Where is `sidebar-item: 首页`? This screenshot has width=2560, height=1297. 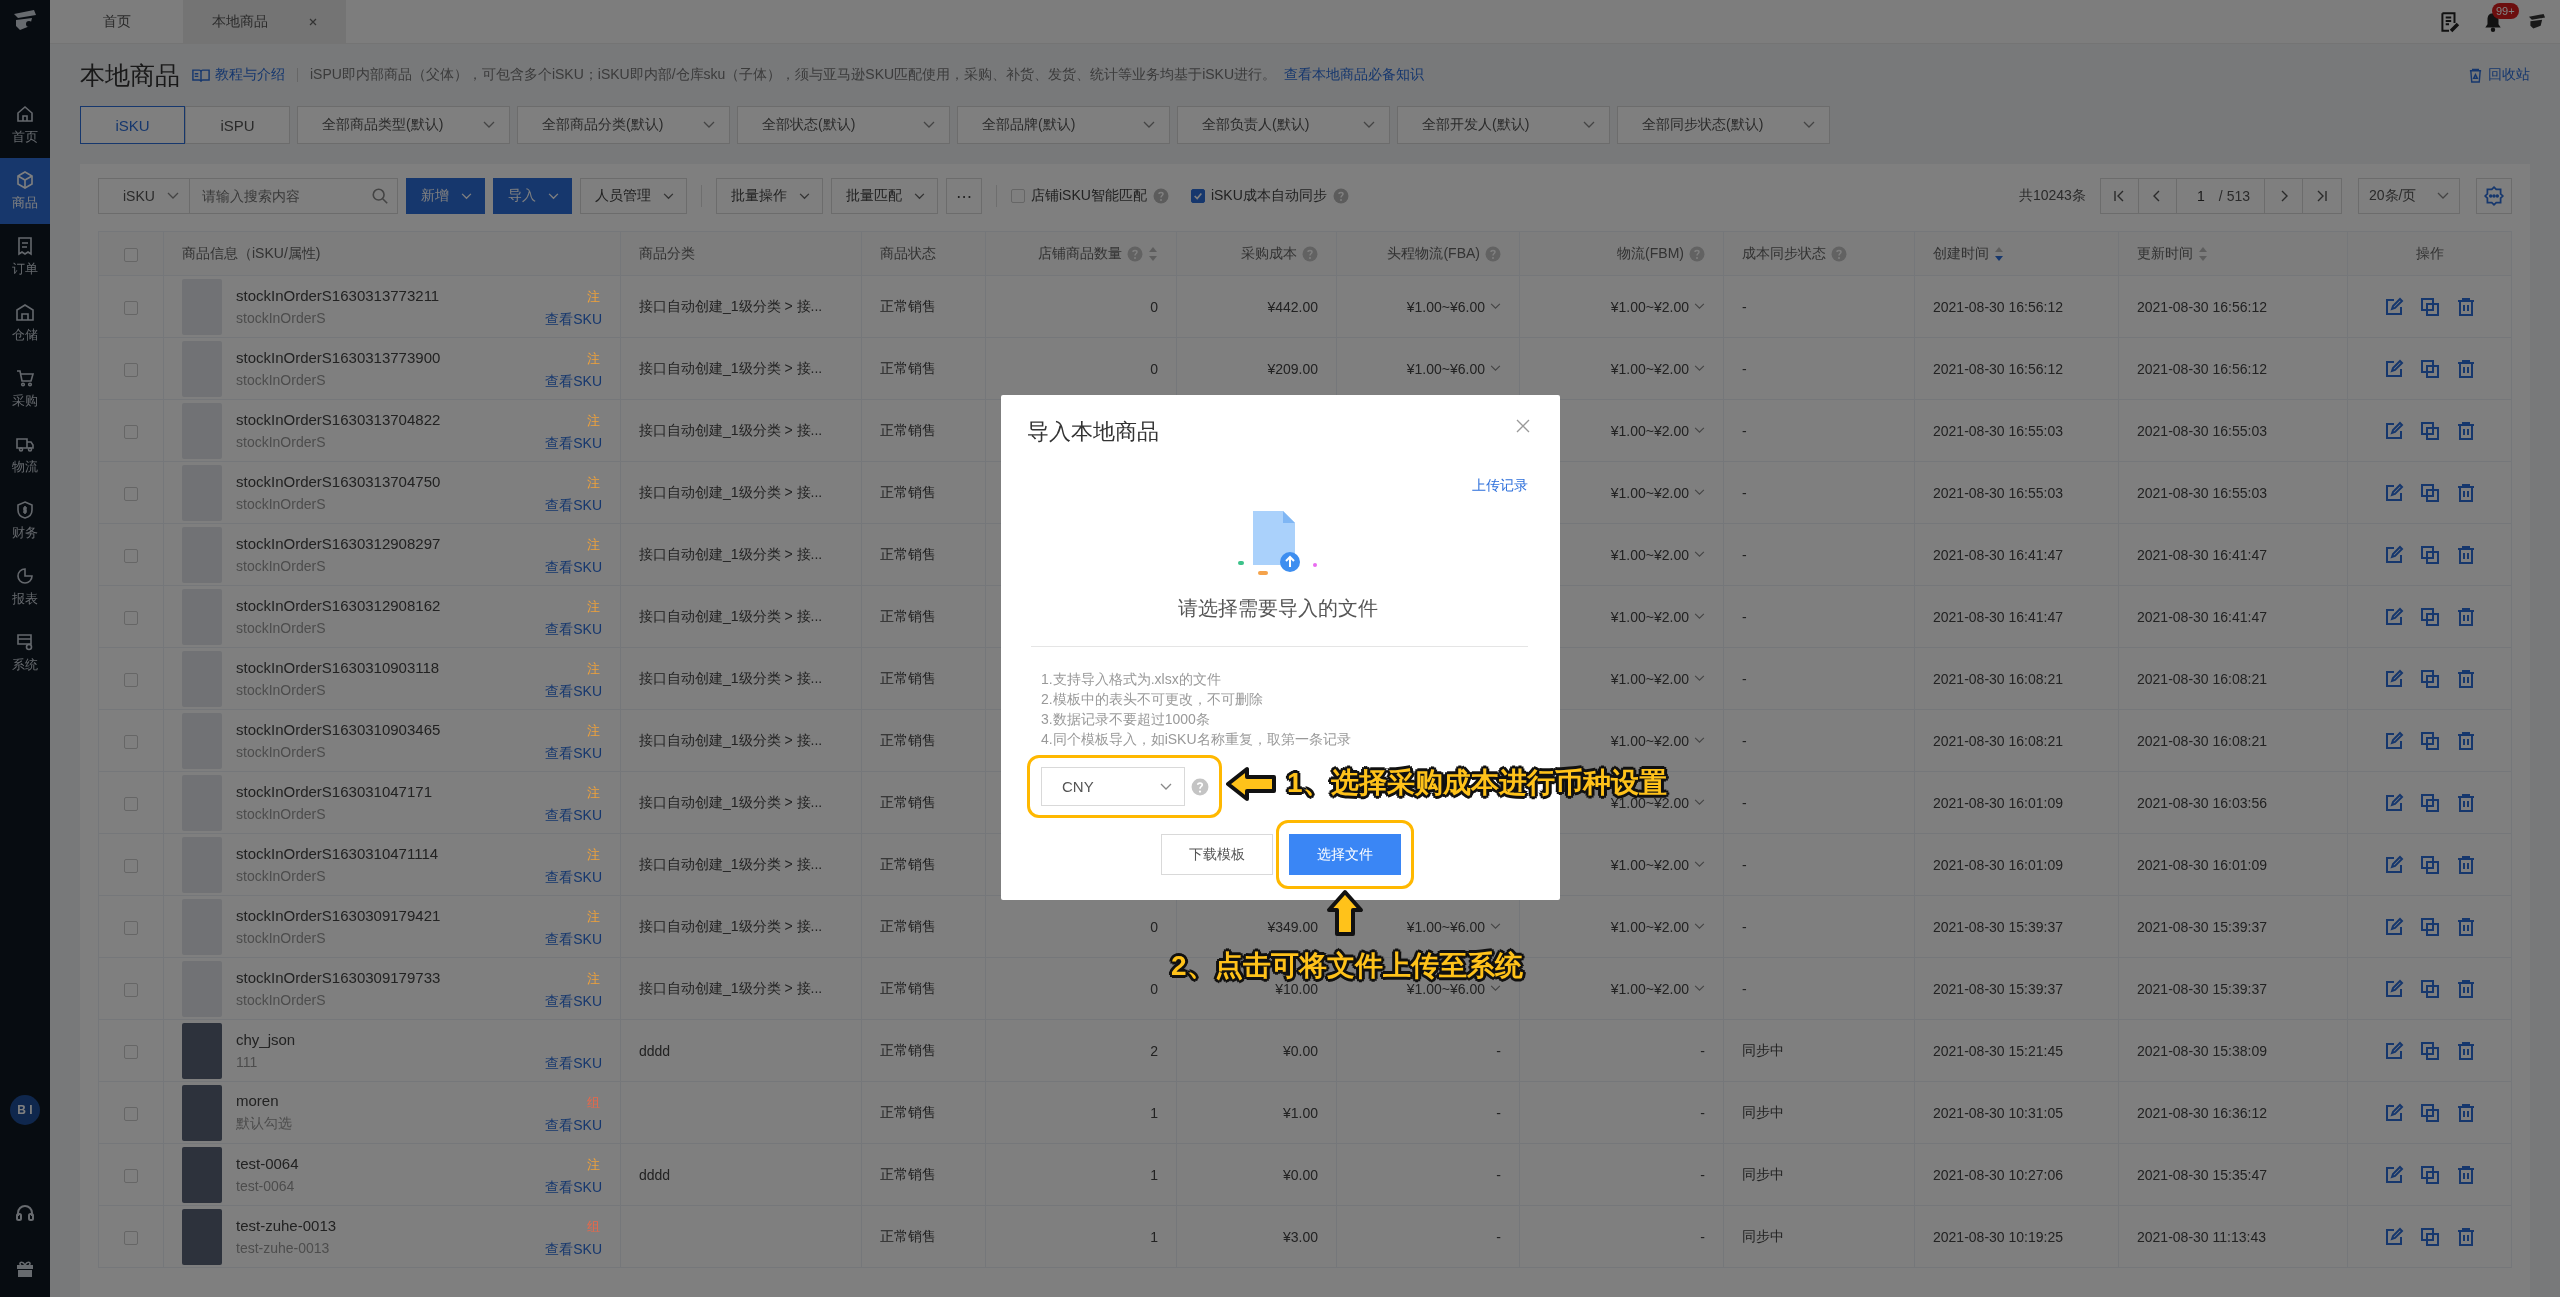
sidebar-item: 首页 is located at coordinates (25, 125).